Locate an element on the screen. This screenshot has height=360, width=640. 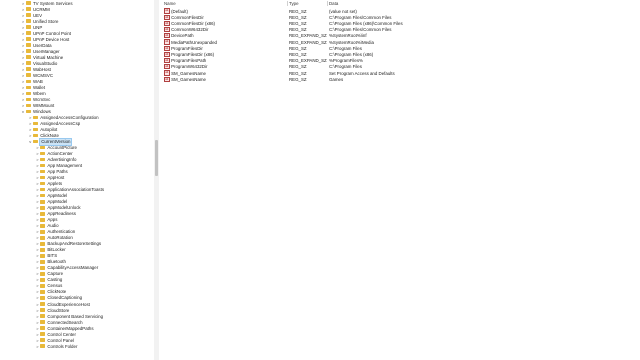
tree-item: > Autopilot is located at coordinates (42, 130).